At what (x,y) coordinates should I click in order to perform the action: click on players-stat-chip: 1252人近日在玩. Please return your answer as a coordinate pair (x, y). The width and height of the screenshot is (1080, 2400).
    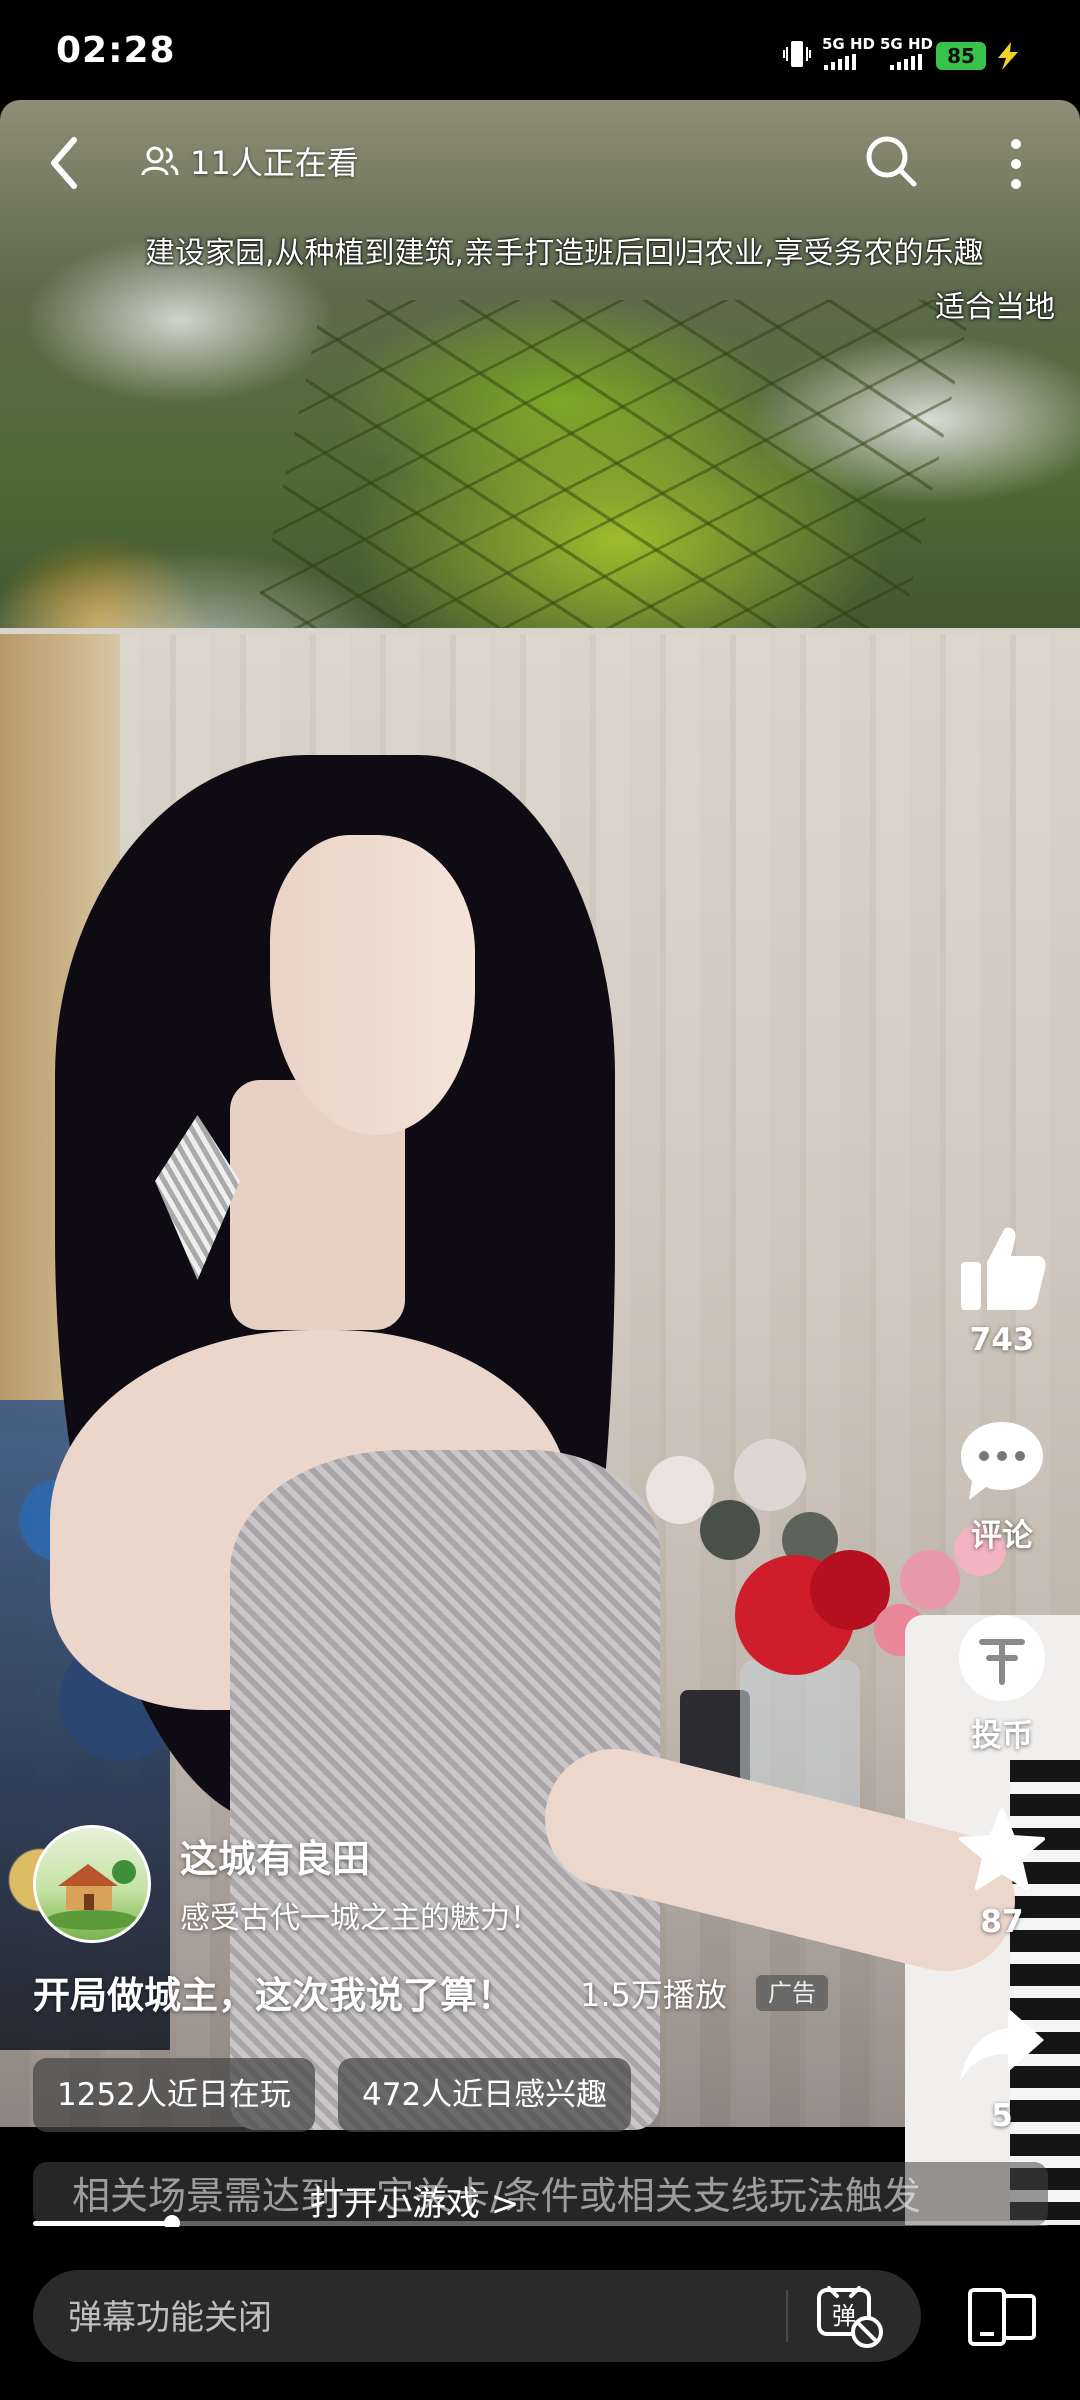
    Looking at the image, I should click on (174, 2095).